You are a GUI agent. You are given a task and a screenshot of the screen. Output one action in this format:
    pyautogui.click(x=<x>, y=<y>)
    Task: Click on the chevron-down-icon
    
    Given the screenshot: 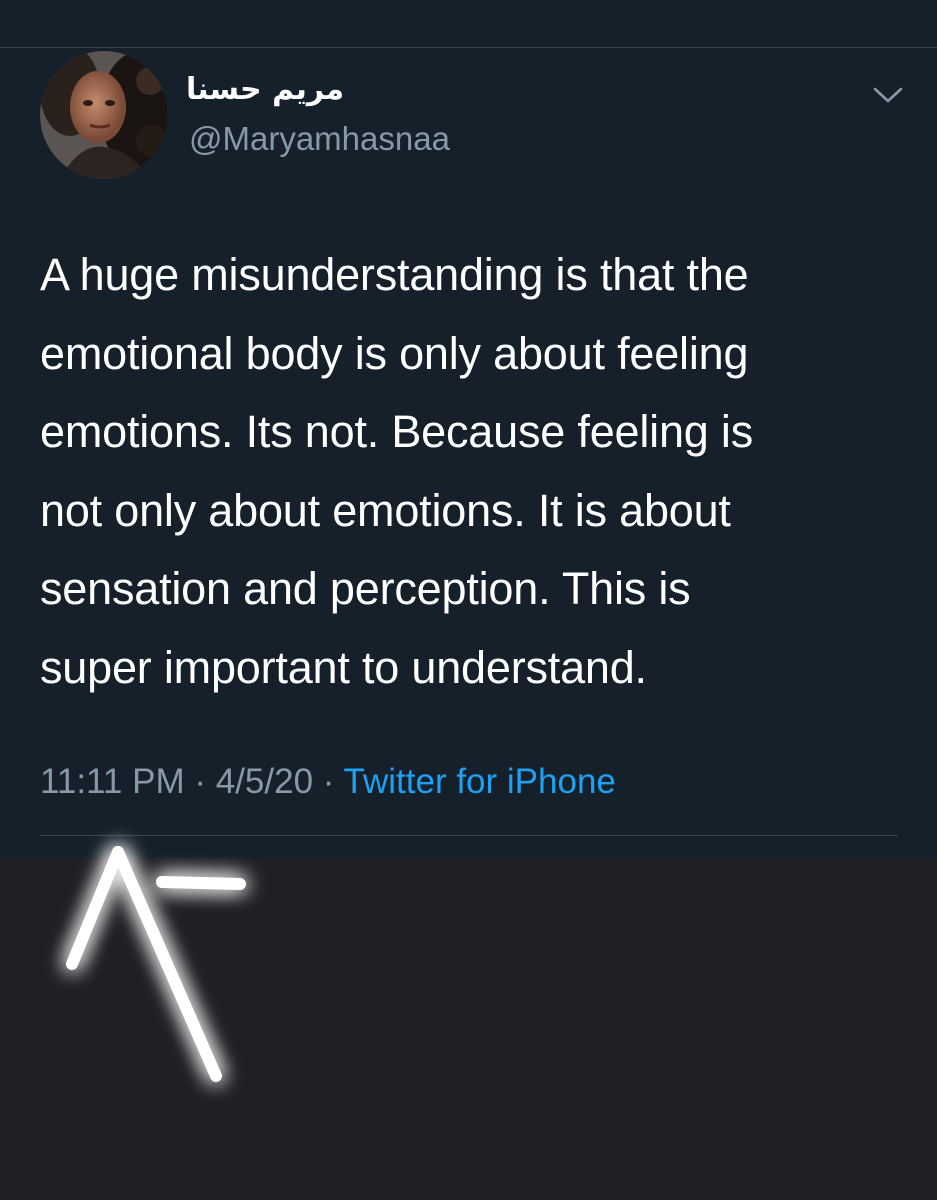 What is the action you would take?
    pyautogui.click(x=888, y=95)
    